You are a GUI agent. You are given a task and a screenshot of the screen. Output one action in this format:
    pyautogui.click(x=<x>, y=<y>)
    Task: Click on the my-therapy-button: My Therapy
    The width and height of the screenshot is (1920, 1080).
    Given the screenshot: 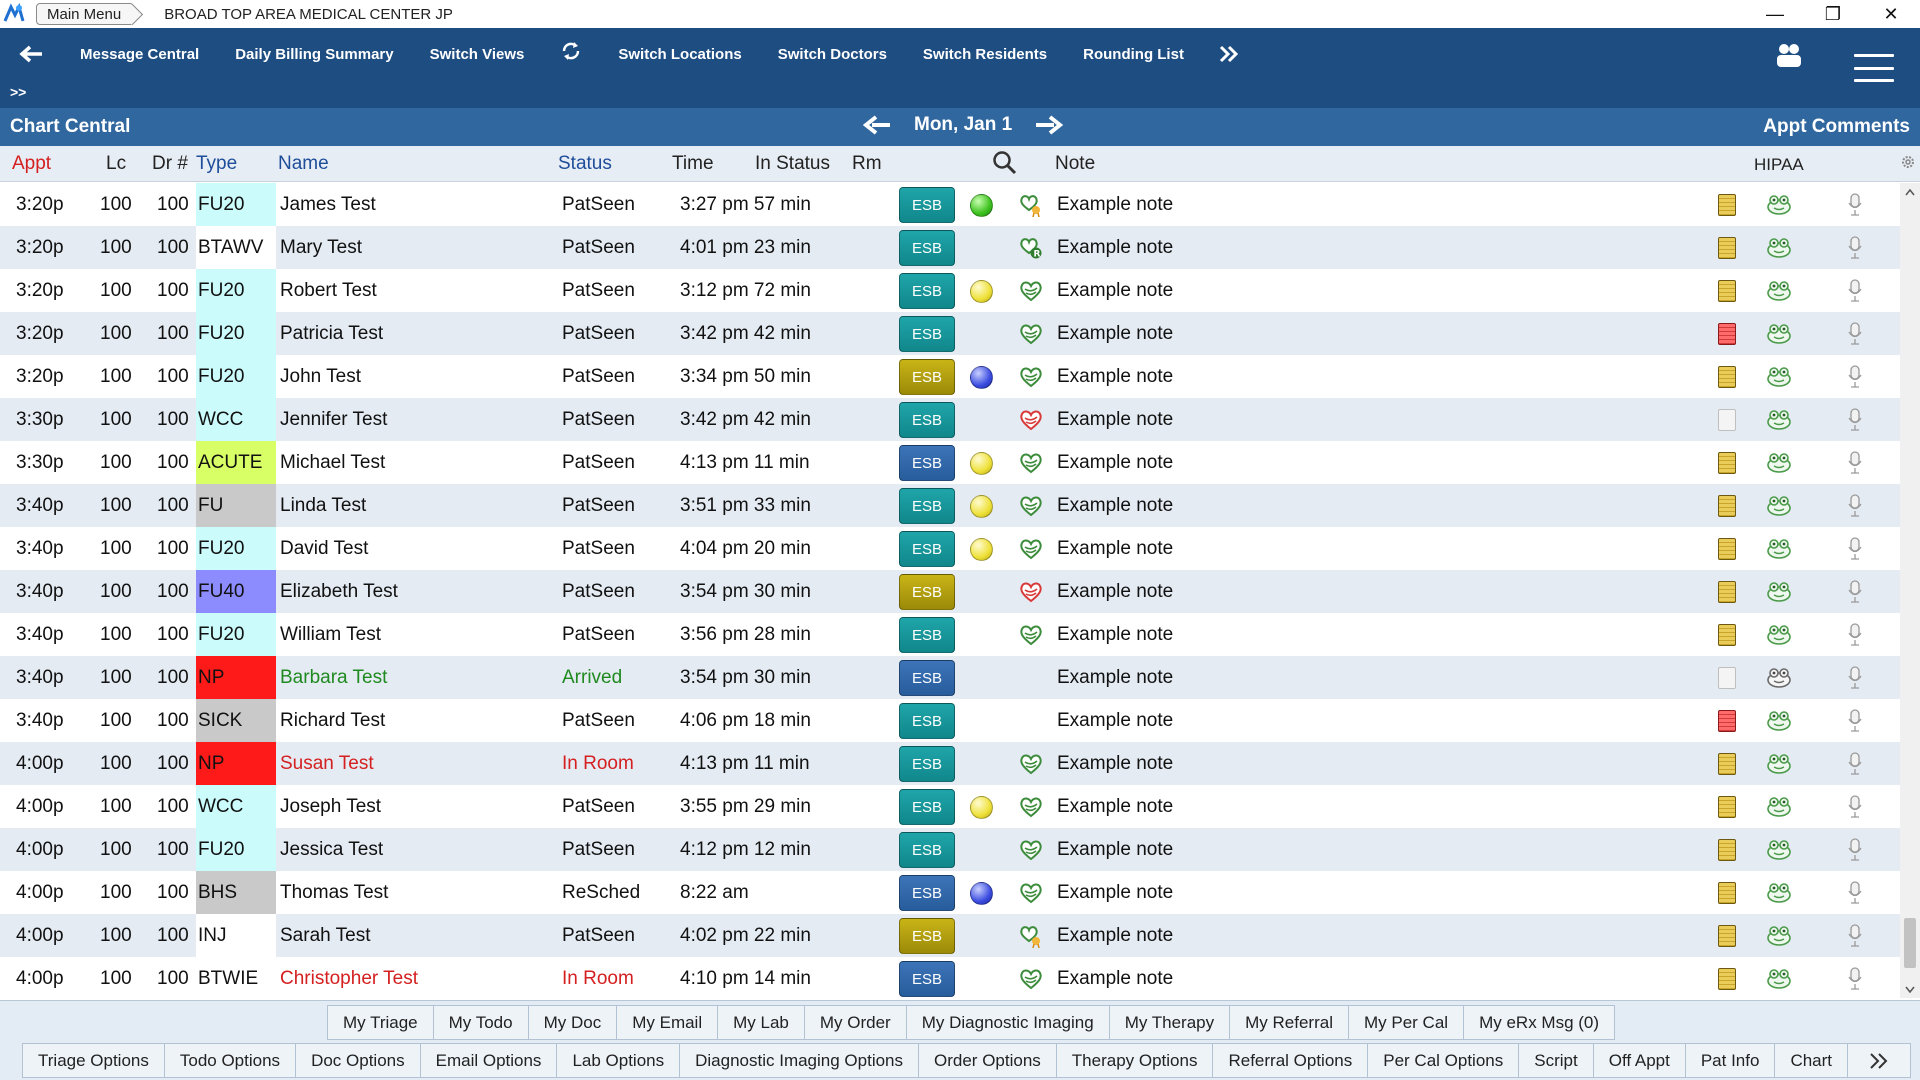 What is the action you would take?
    pyautogui.click(x=1170, y=1022)
    